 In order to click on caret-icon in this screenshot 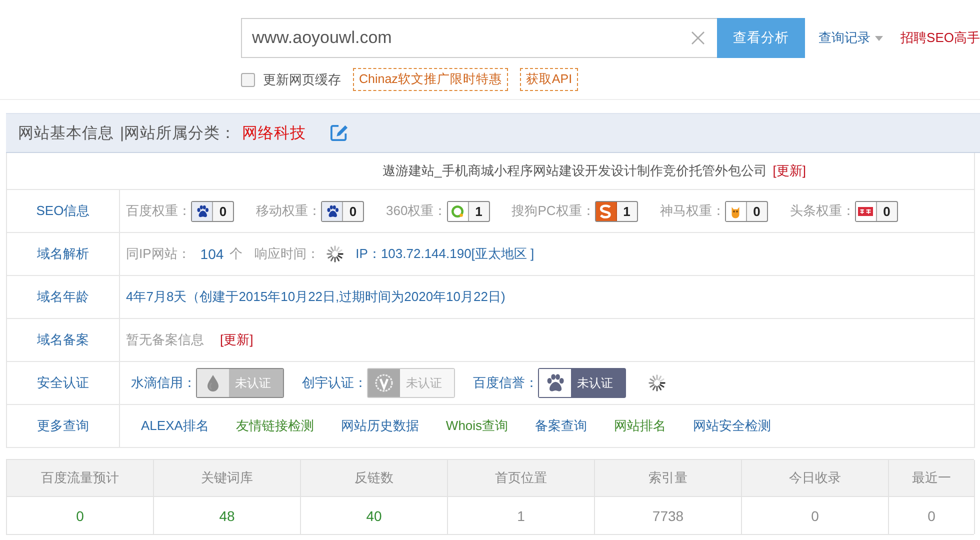, I will do `click(878, 38)`.